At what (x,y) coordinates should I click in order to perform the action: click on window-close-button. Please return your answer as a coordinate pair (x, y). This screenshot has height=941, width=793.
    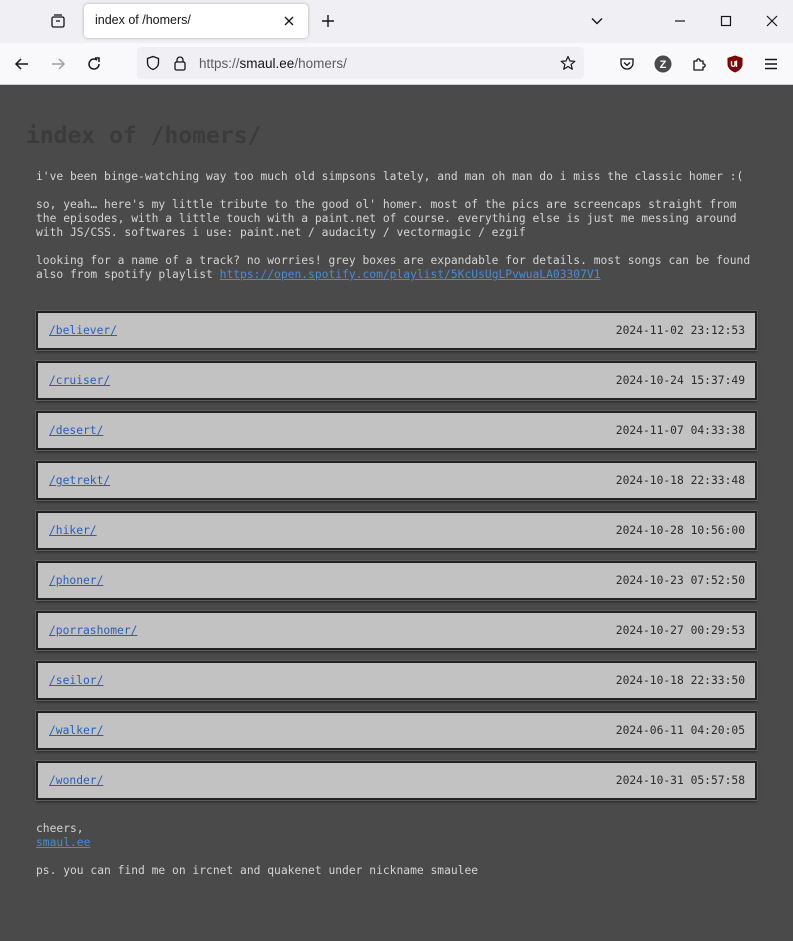
    Looking at the image, I should click on (772, 21).